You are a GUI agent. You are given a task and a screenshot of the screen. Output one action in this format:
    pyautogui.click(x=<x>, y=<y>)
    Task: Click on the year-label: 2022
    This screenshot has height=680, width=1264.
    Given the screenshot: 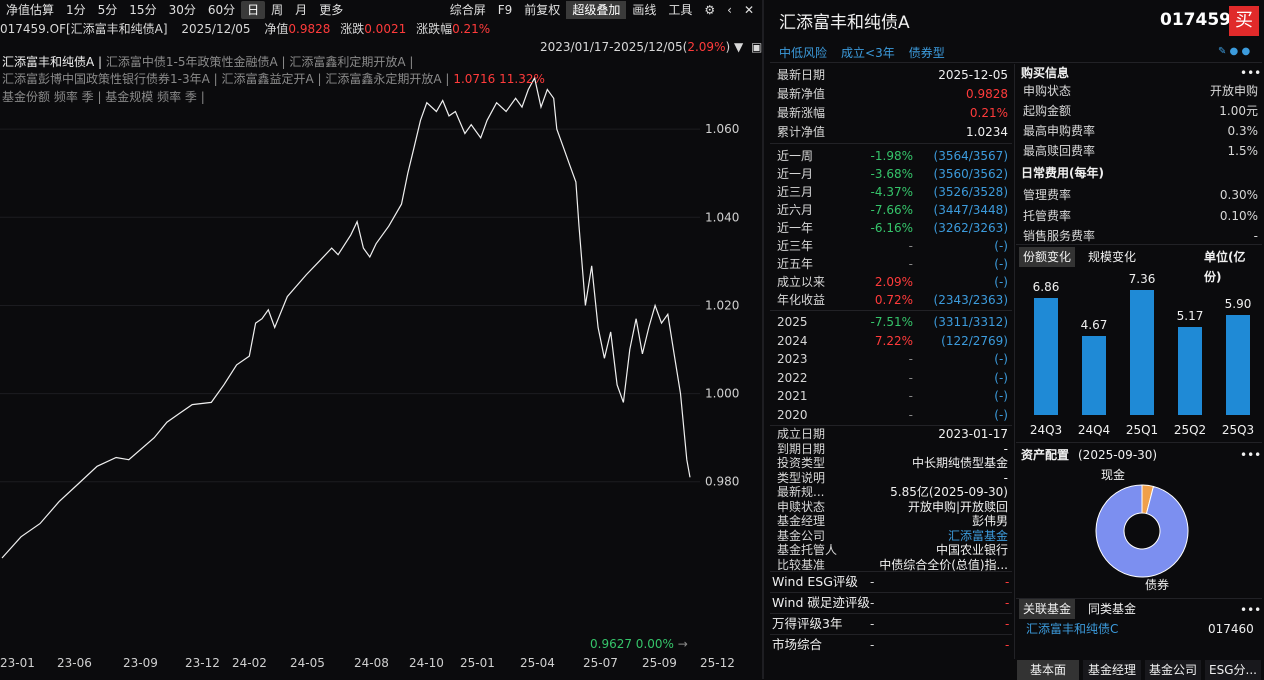 What is the action you would take?
    pyautogui.click(x=792, y=377)
    